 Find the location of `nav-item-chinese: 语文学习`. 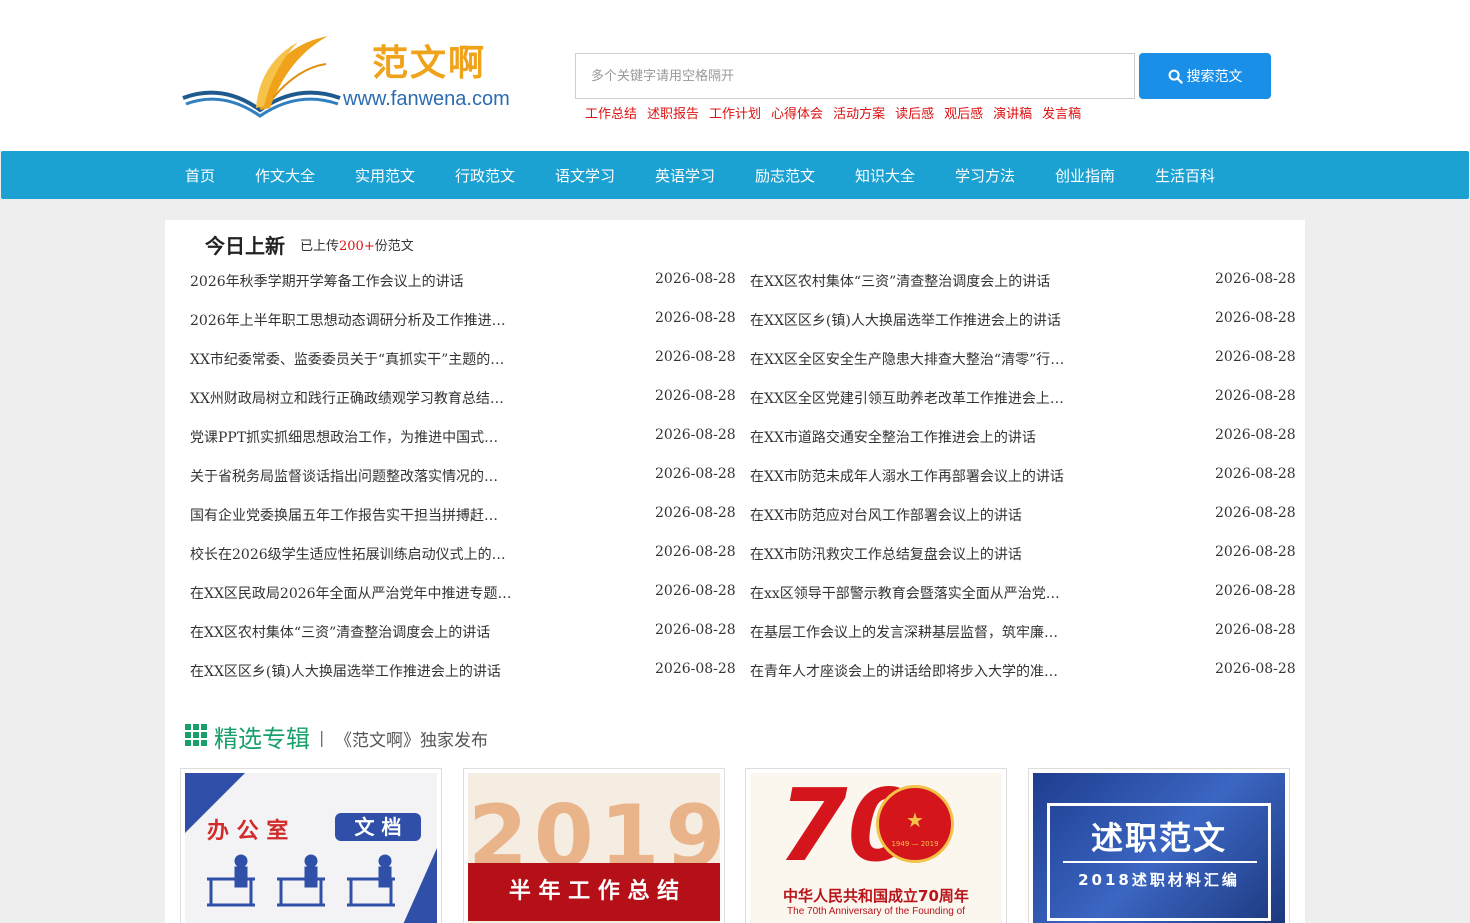

nav-item-chinese: 语文学习 is located at coordinates (585, 175).